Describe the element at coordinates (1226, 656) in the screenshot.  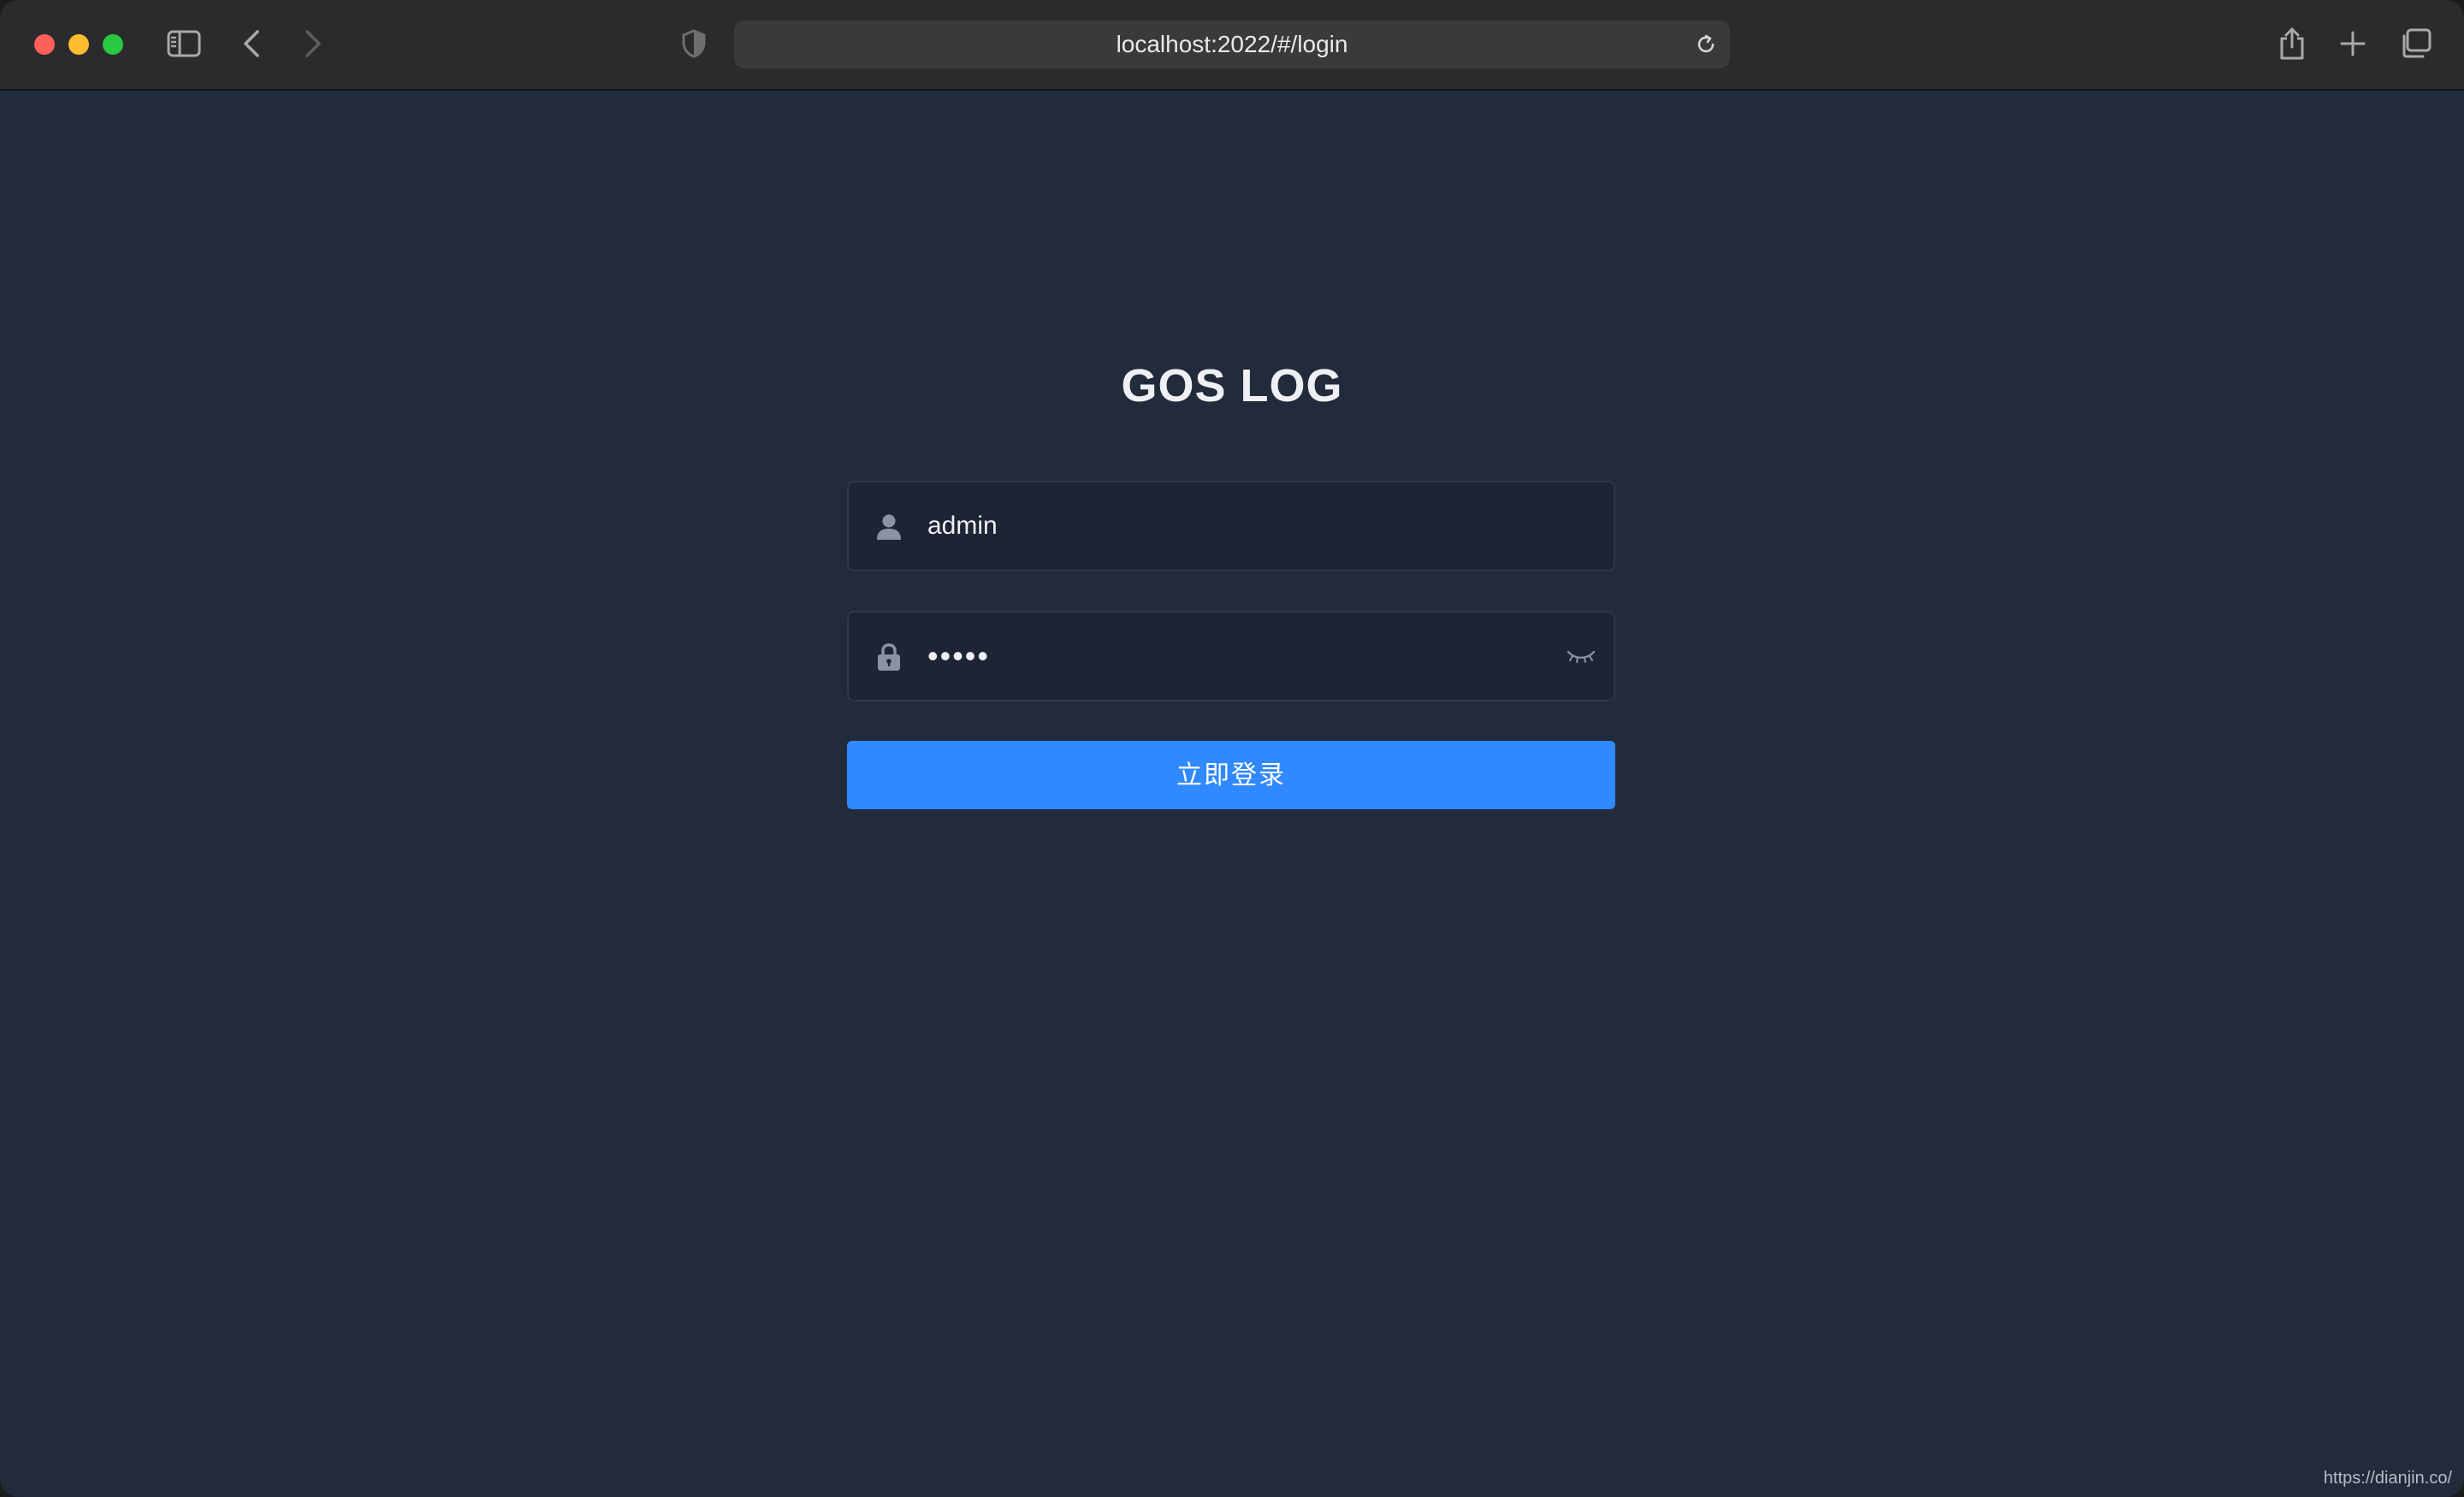
I see `password-input` at that location.